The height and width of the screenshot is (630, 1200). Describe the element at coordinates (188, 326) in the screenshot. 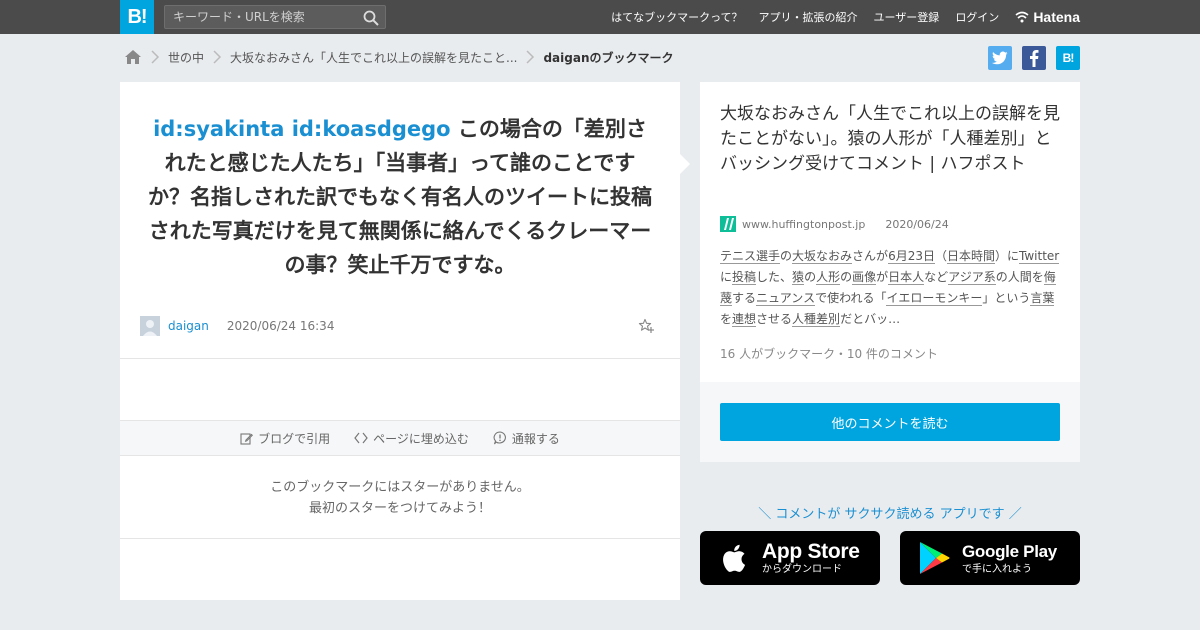

I see `user-link: daigan` at that location.